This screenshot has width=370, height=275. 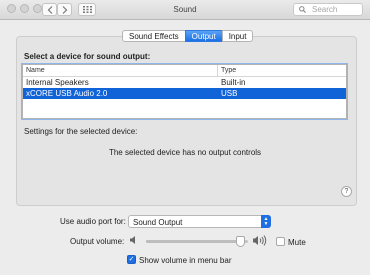 What do you see at coordinates (280, 241) in the screenshot?
I see `mute-checkbox` at bounding box center [280, 241].